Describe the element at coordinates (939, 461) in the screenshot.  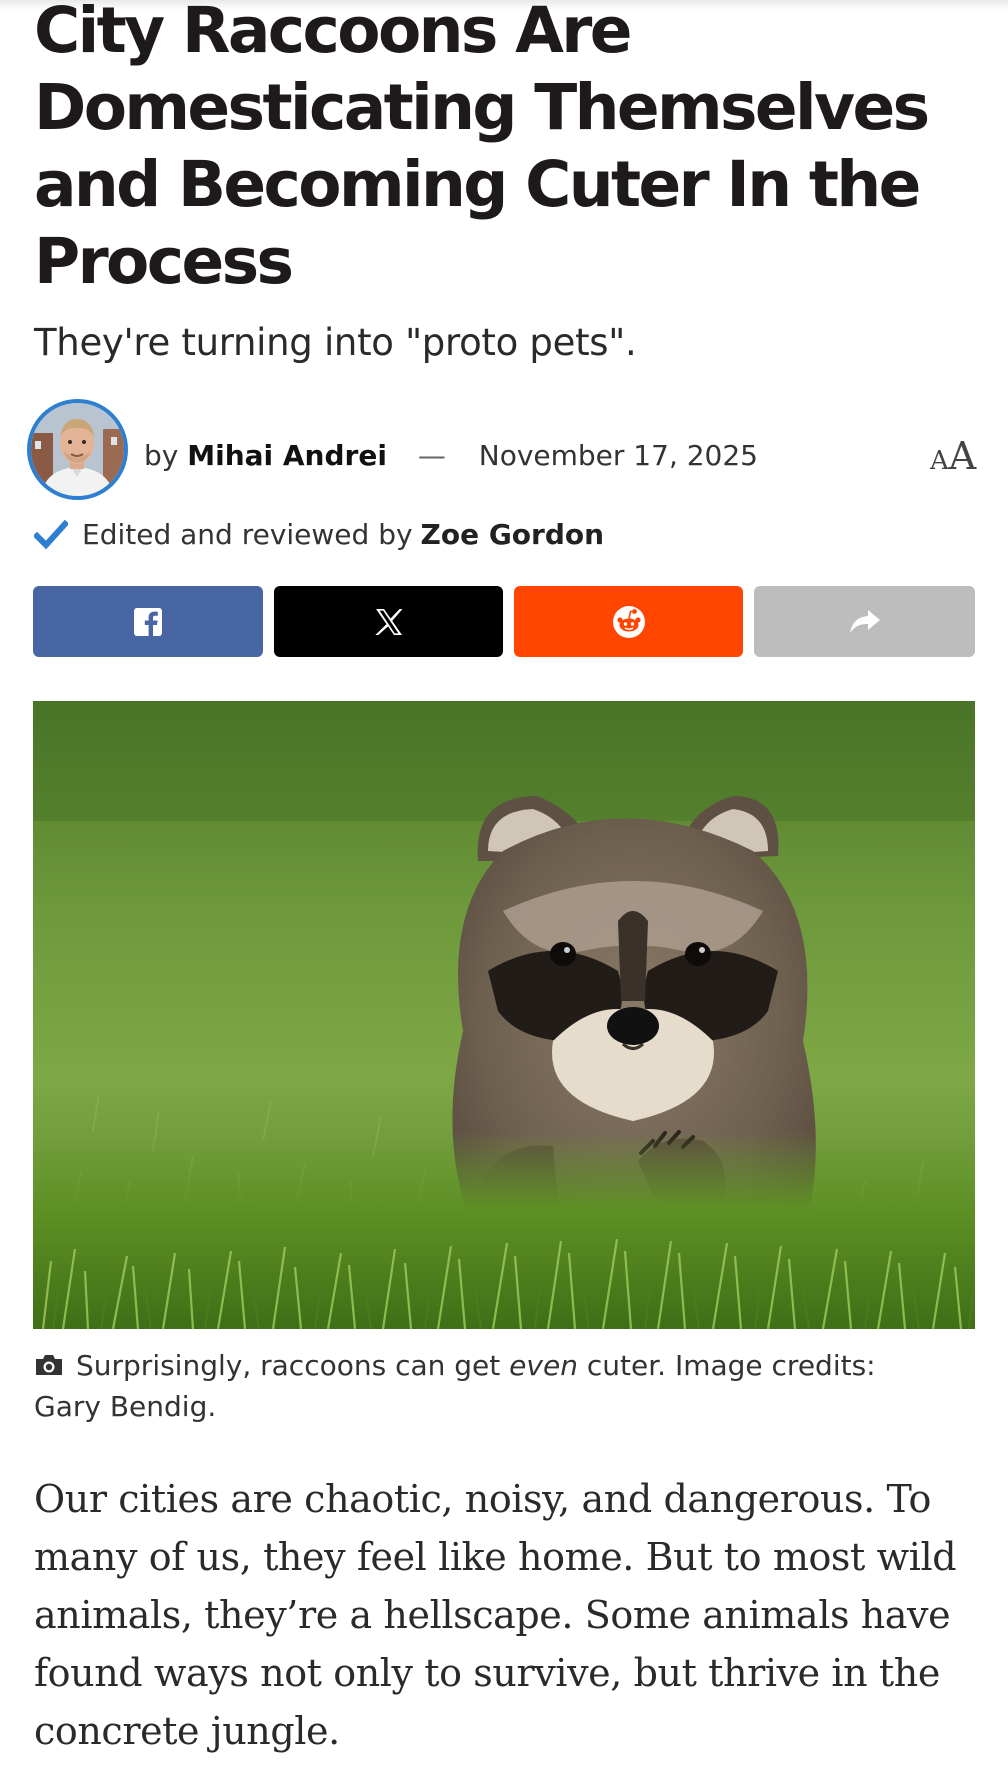
I see `text-size-small: A` at that location.